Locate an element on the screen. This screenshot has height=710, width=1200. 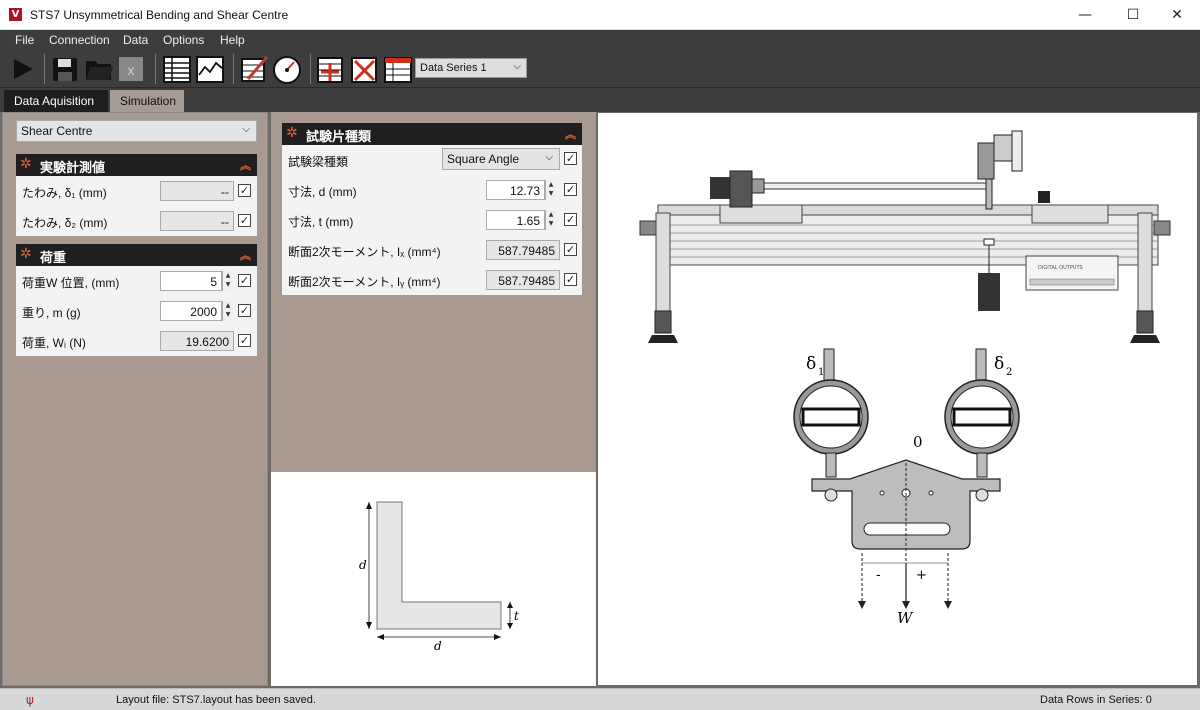
table-view-icon is located at coordinates (177, 69).